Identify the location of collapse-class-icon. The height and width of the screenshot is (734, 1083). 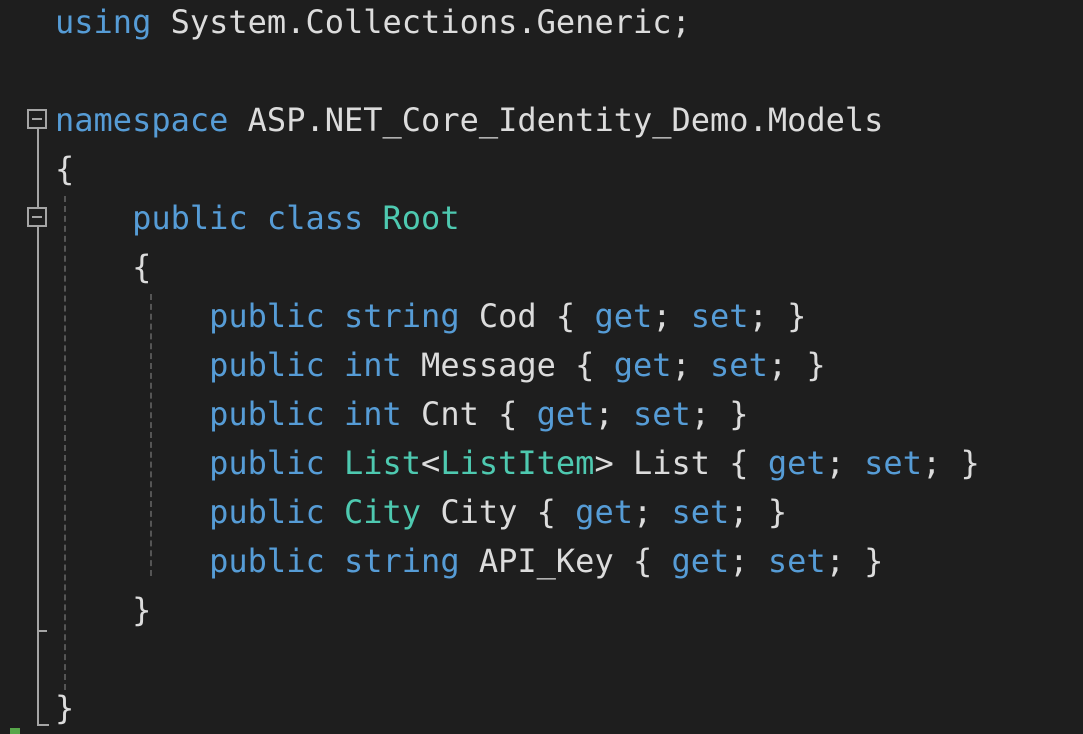
(37, 217).